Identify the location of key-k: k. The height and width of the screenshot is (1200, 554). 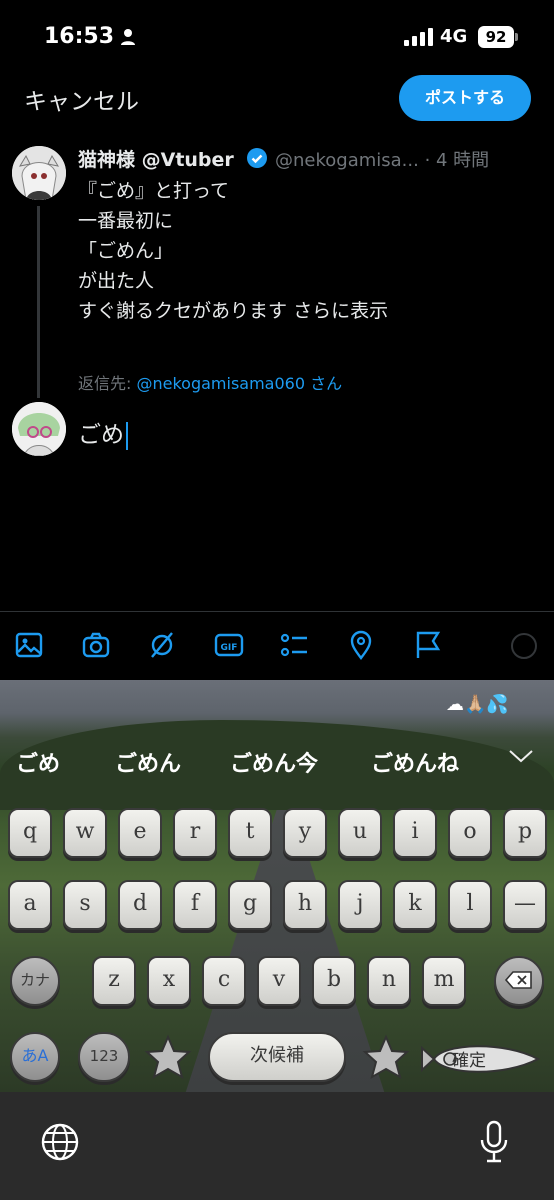
(415, 905).